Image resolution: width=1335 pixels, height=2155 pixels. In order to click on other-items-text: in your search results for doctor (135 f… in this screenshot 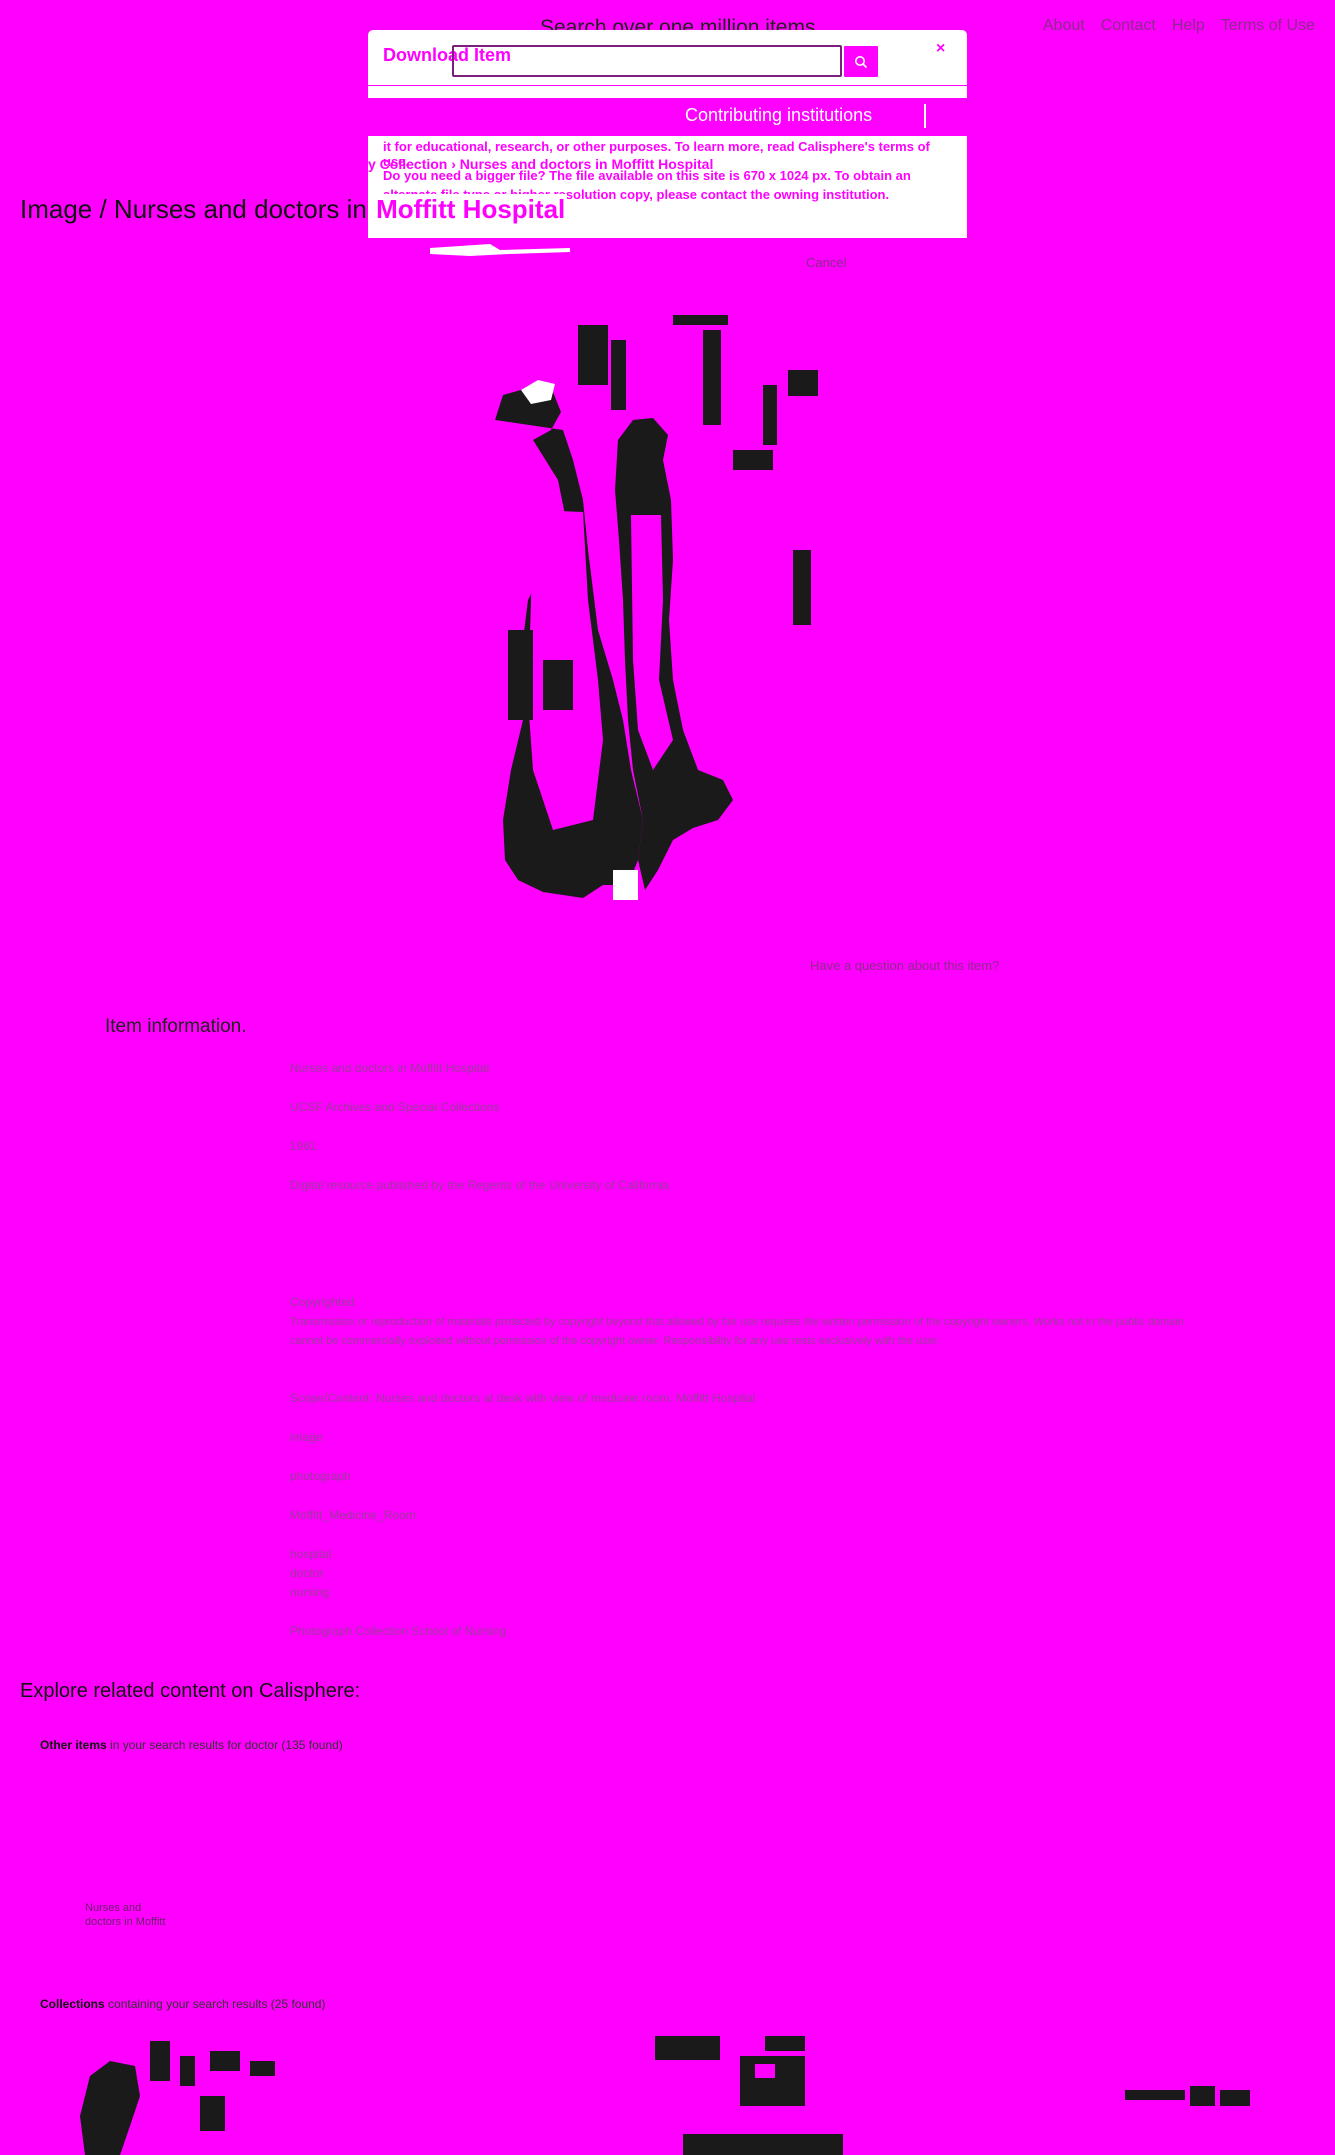, I will do `click(224, 1745)`.